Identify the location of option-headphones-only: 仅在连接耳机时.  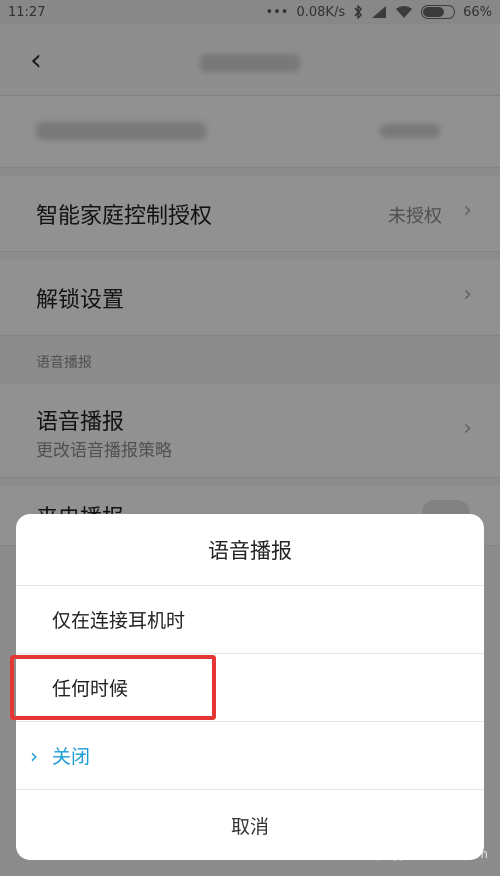
(250, 620).